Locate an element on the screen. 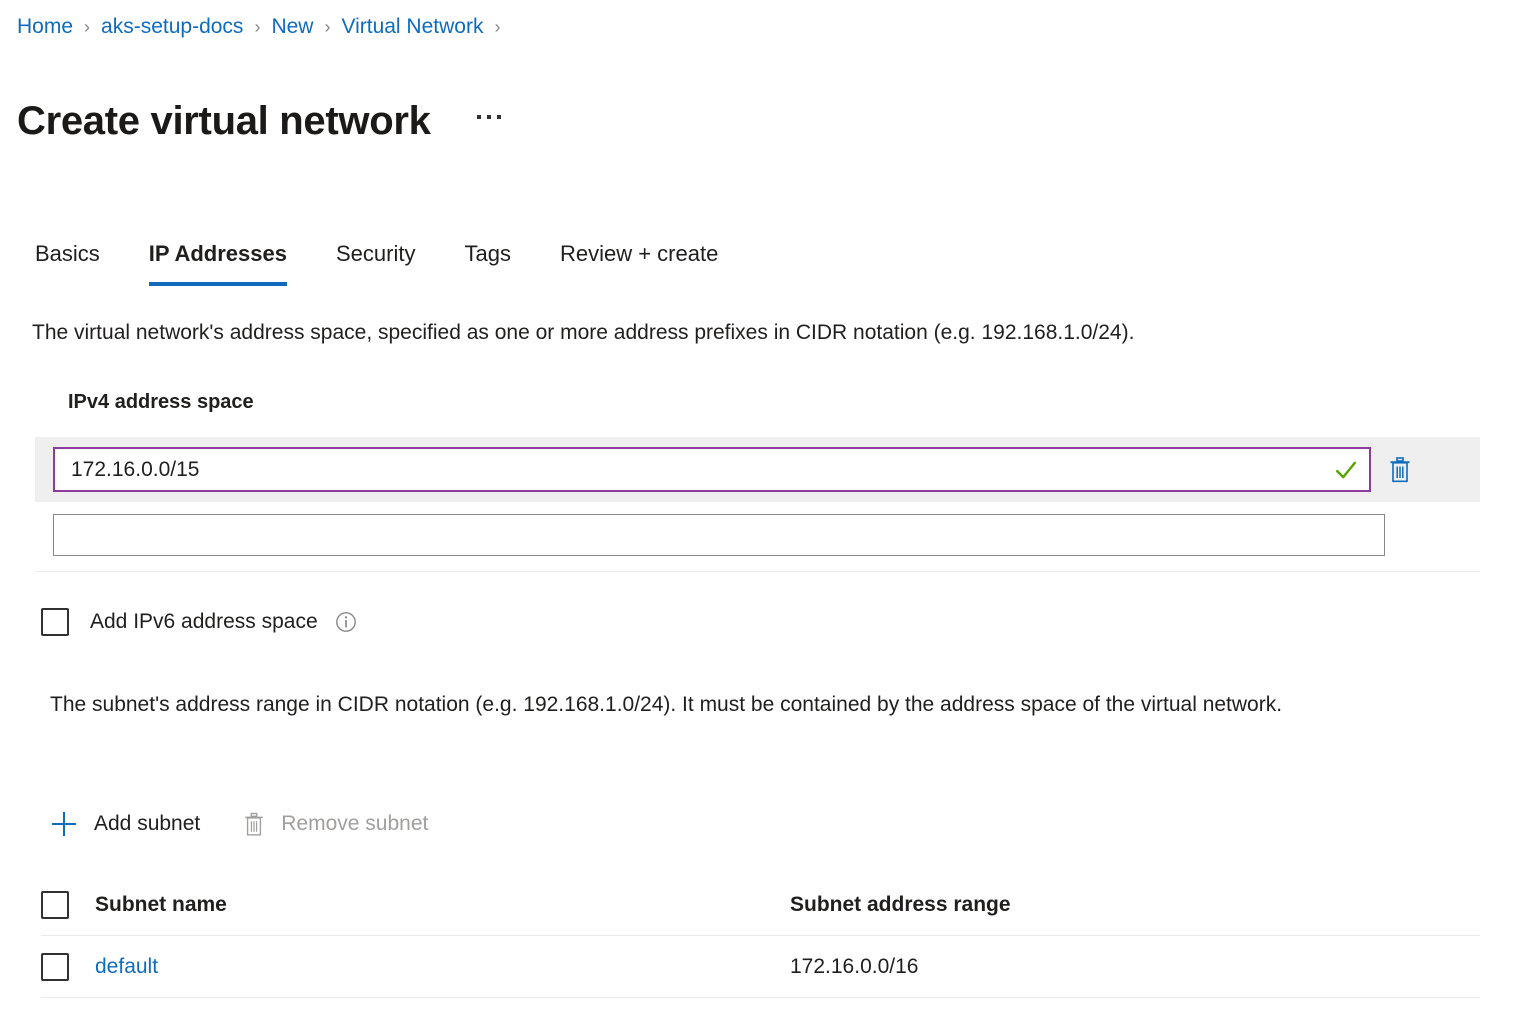 This screenshot has height=1028, width=1516. breadcrumb-item-resource-group: aks-setup-docs is located at coordinates (172, 27).